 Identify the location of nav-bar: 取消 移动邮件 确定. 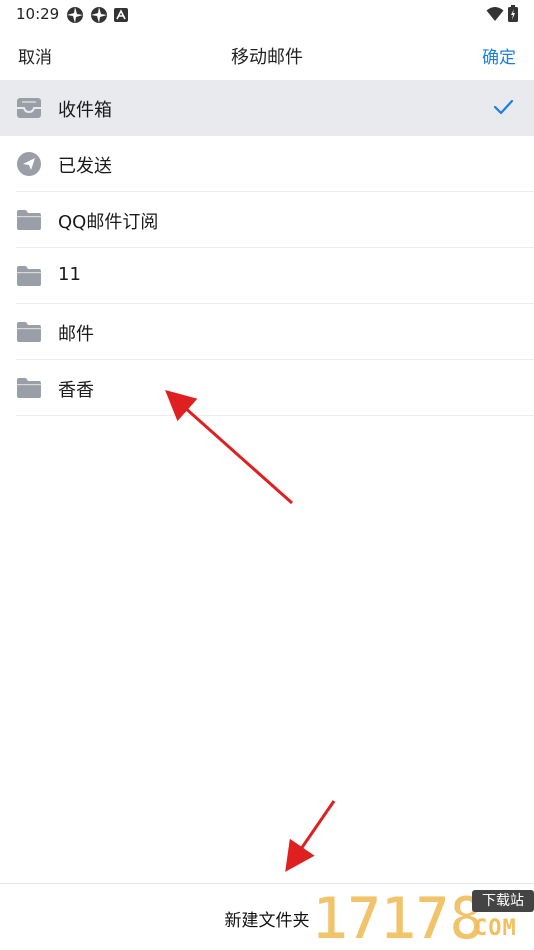
(267, 54).